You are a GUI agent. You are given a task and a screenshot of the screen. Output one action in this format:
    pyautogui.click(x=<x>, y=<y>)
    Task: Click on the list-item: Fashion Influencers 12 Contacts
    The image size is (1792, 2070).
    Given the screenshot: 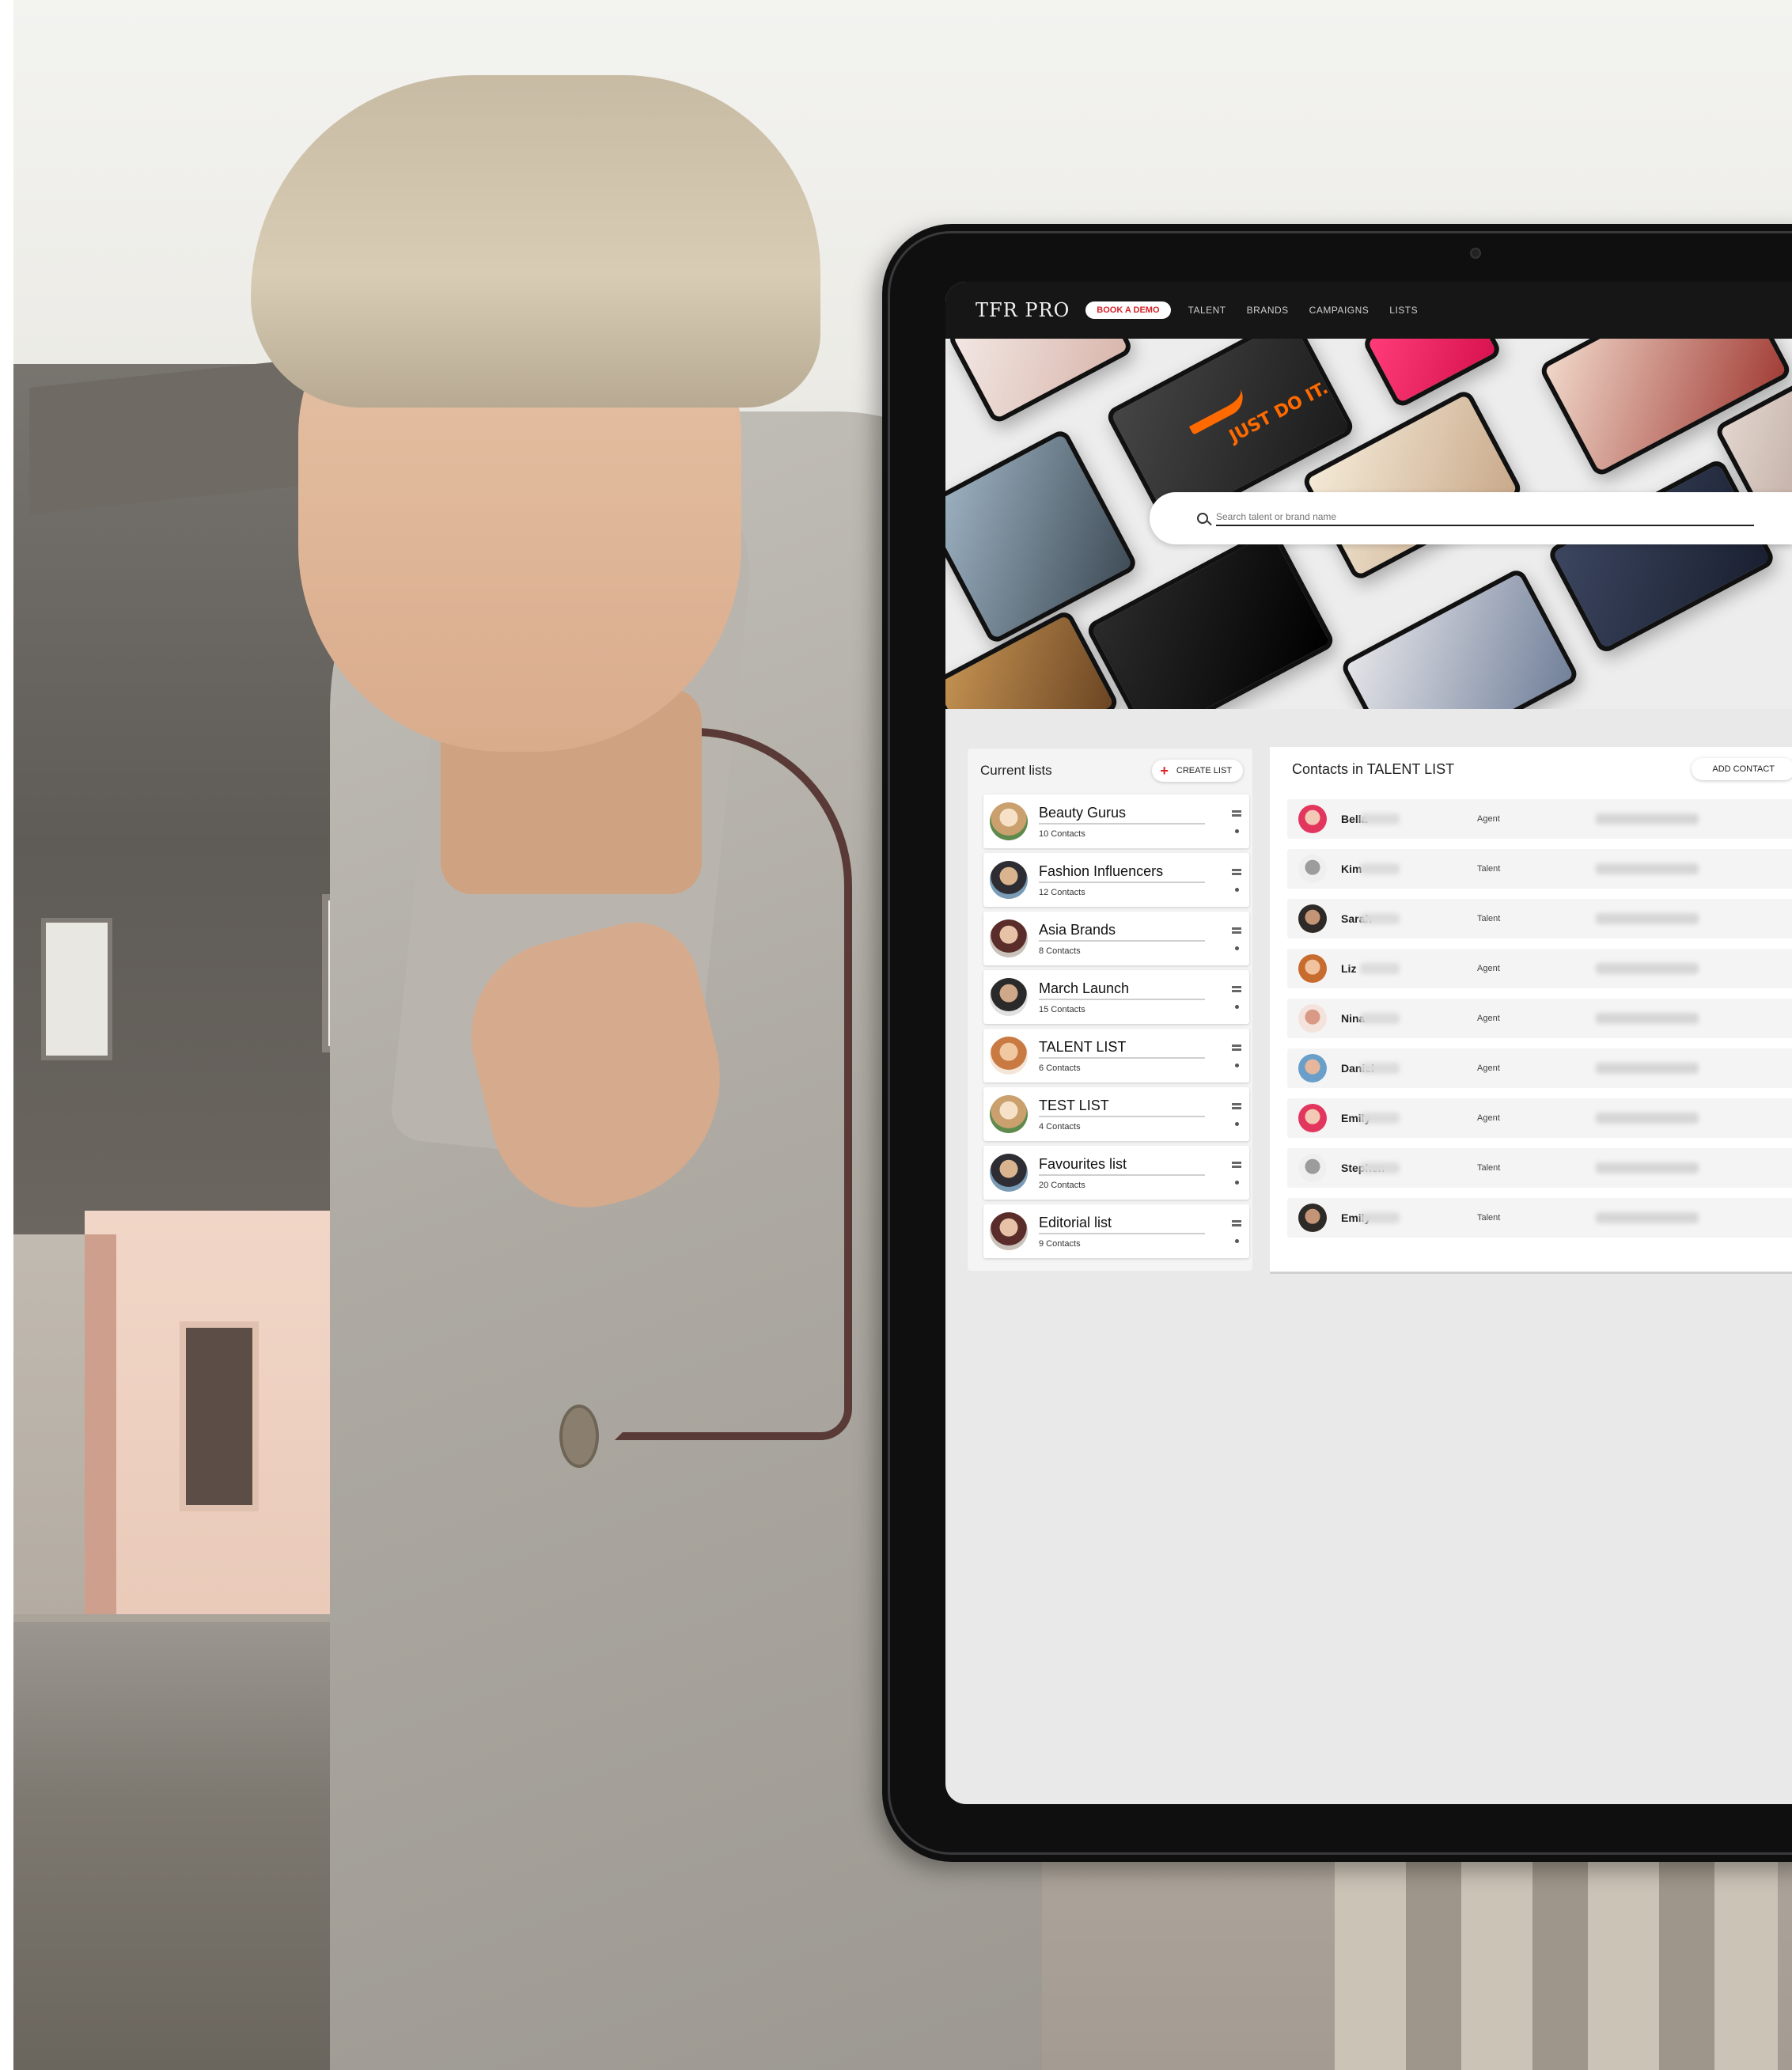 What is the action you would take?
    pyautogui.click(x=1116, y=880)
    